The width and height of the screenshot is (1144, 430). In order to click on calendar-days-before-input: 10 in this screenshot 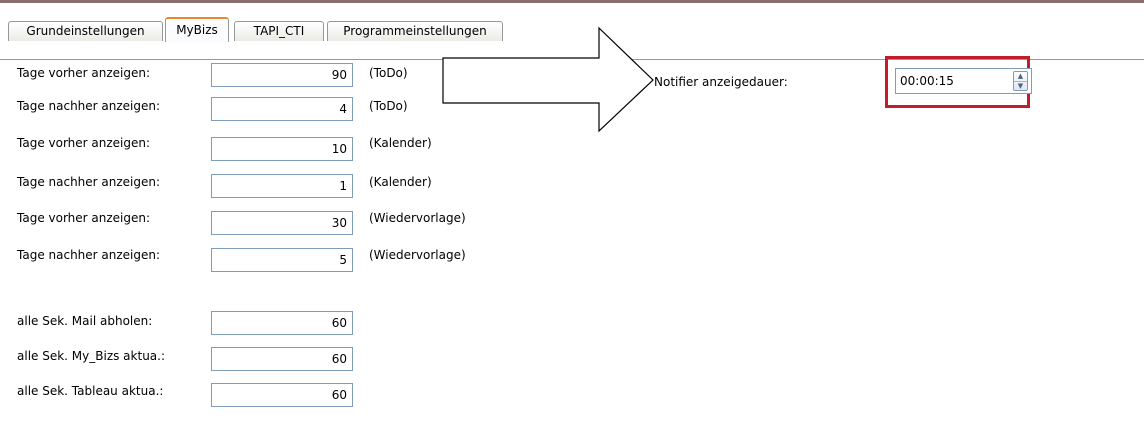, I will do `click(282, 149)`.